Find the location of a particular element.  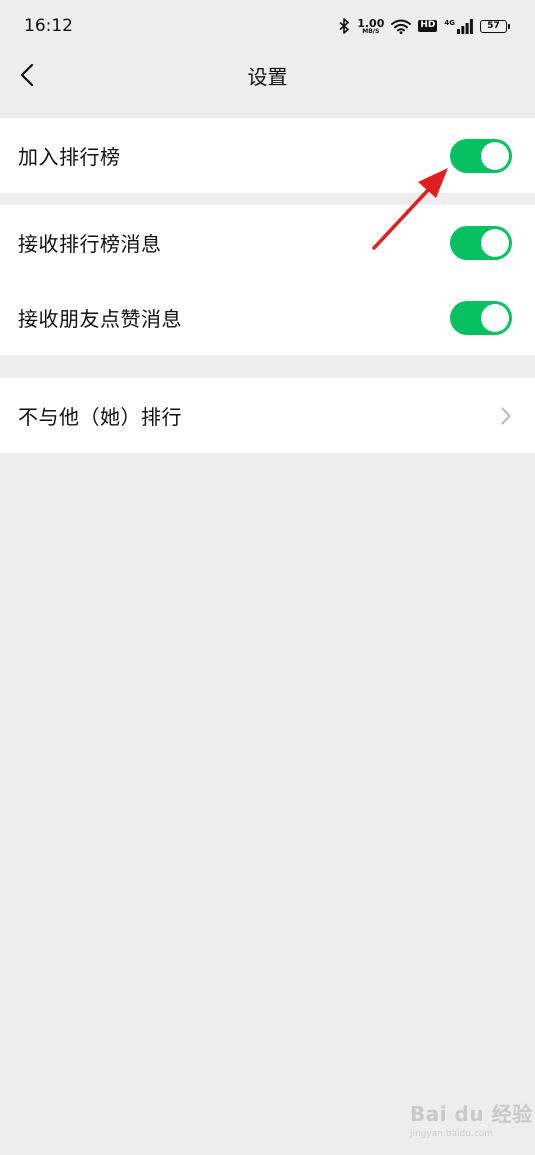

status-time: 16:12 is located at coordinates (48, 26).